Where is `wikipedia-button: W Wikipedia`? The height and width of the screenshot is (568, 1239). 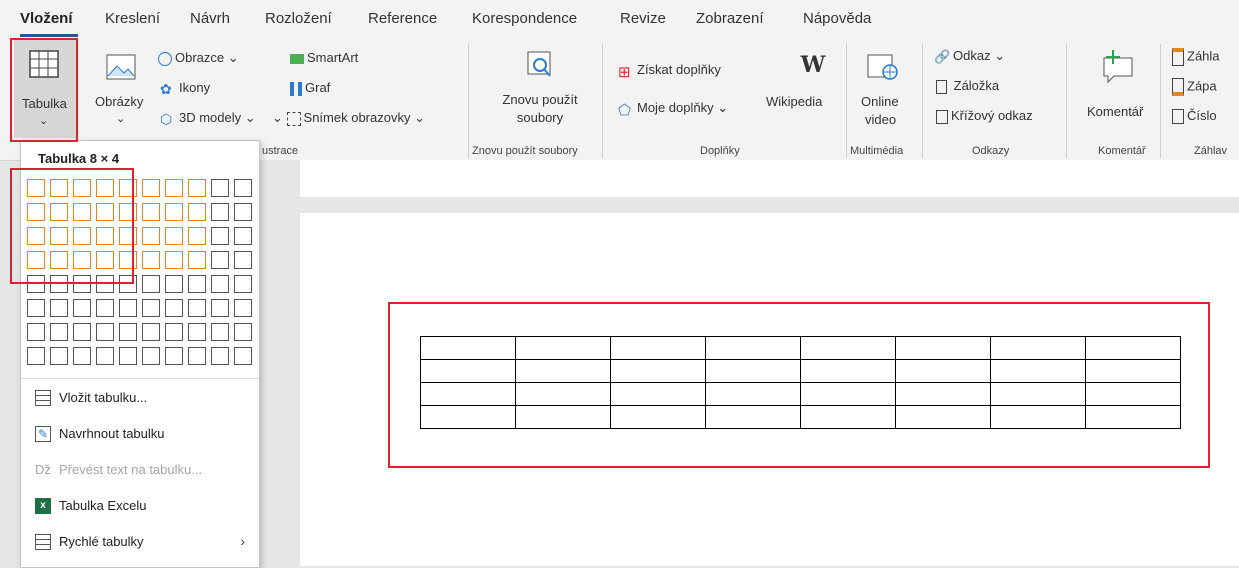
wikipedia-button: W Wikipedia is located at coordinates (801, 92).